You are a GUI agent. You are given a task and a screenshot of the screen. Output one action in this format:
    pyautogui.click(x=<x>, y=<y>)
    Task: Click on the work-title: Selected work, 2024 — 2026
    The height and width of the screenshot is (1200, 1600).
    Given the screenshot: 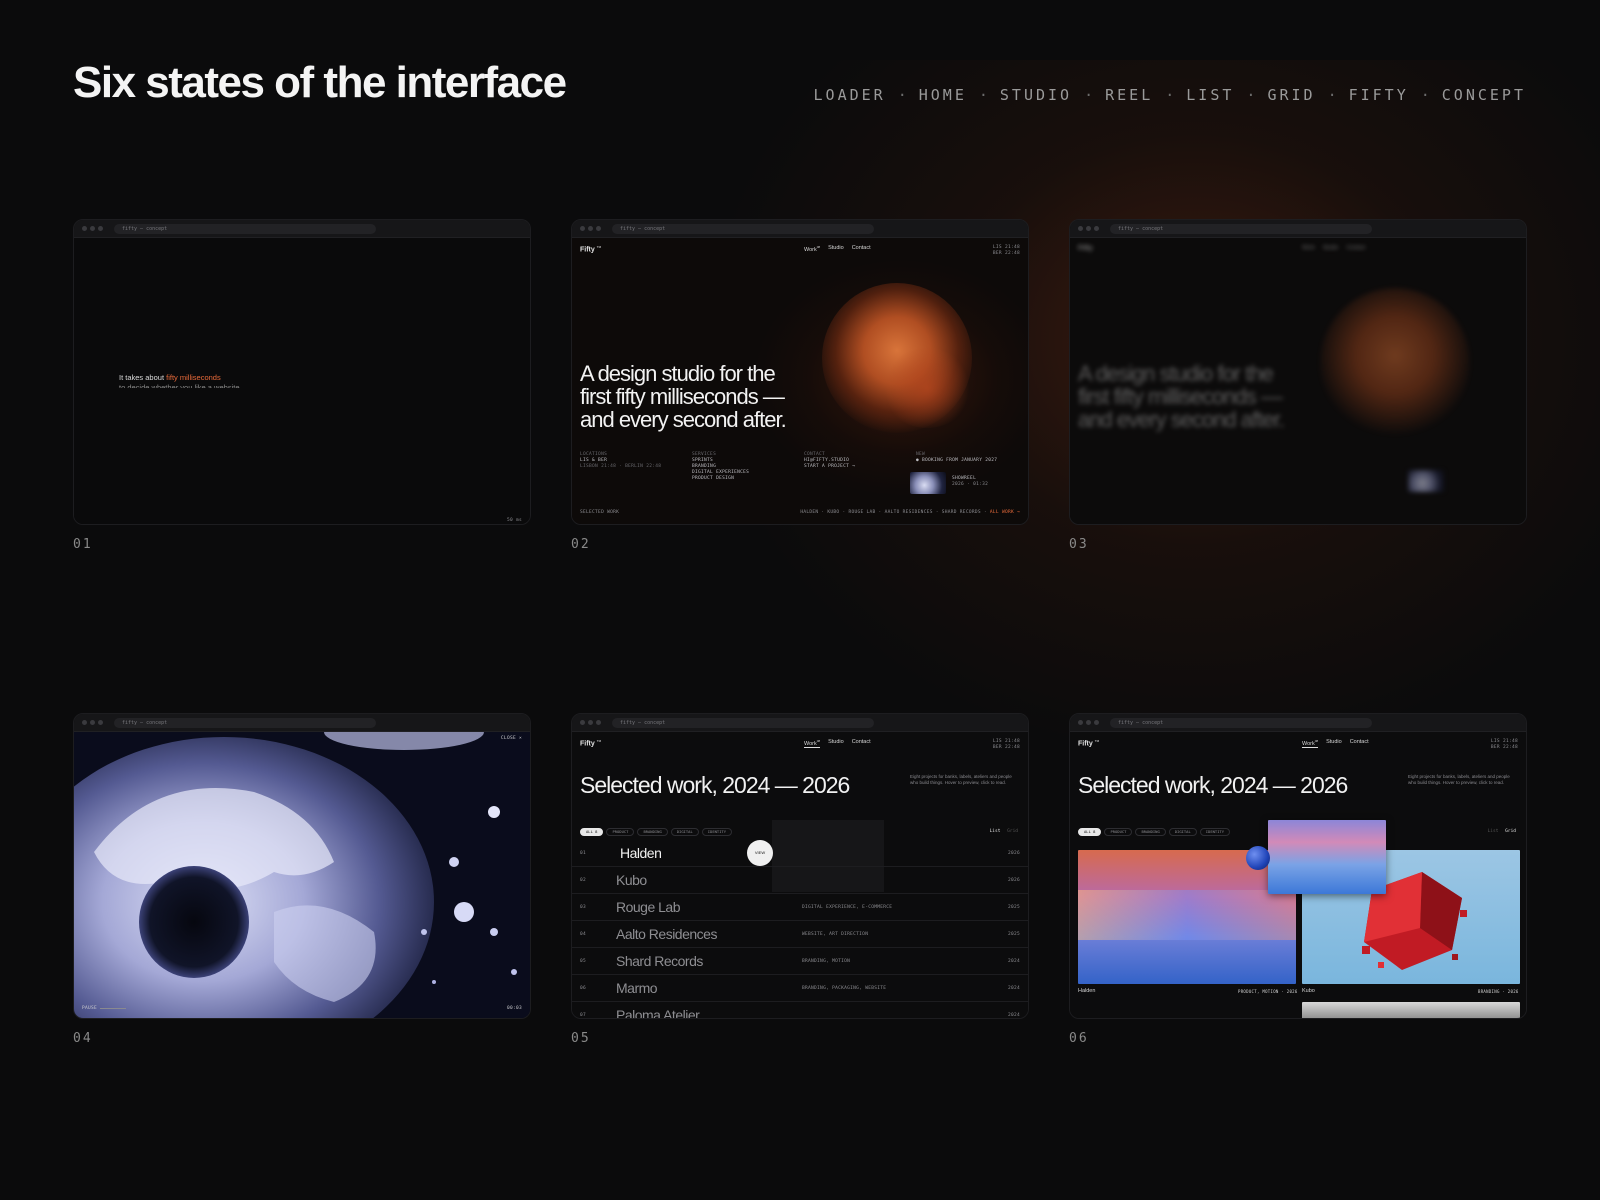 What is the action you would take?
    pyautogui.click(x=1213, y=785)
    